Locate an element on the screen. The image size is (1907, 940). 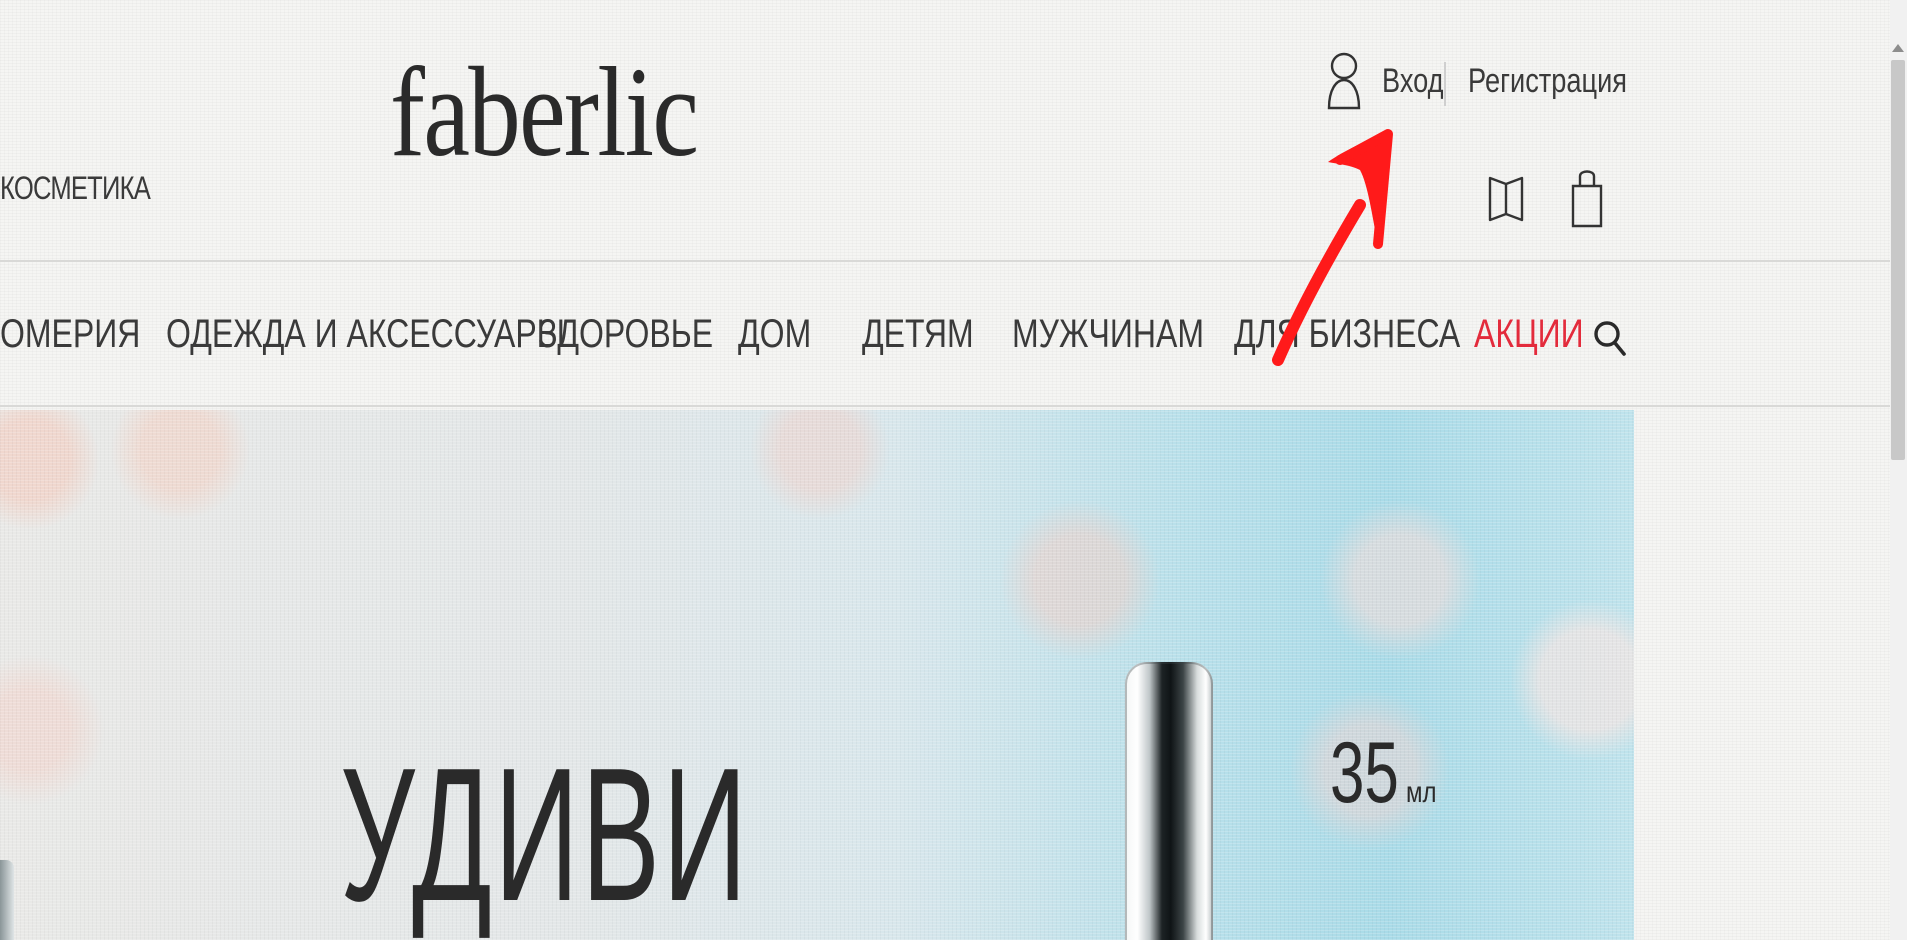
login-link: Вход is located at coordinates (1413, 81).